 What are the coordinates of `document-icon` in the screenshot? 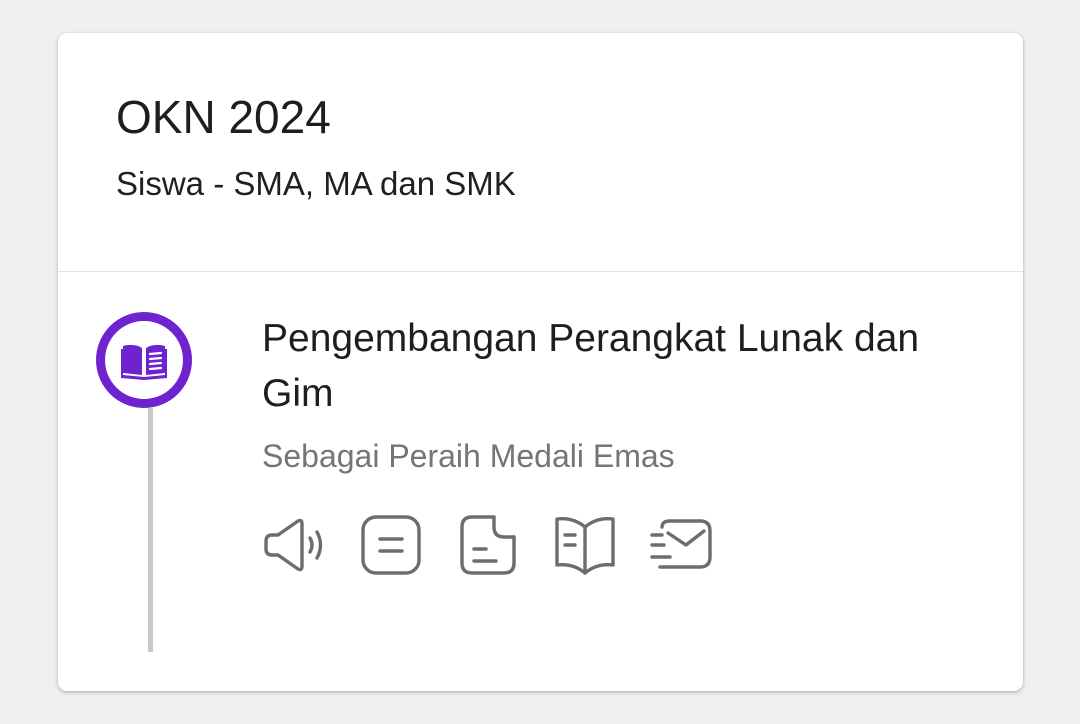 It's located at (488, 545).